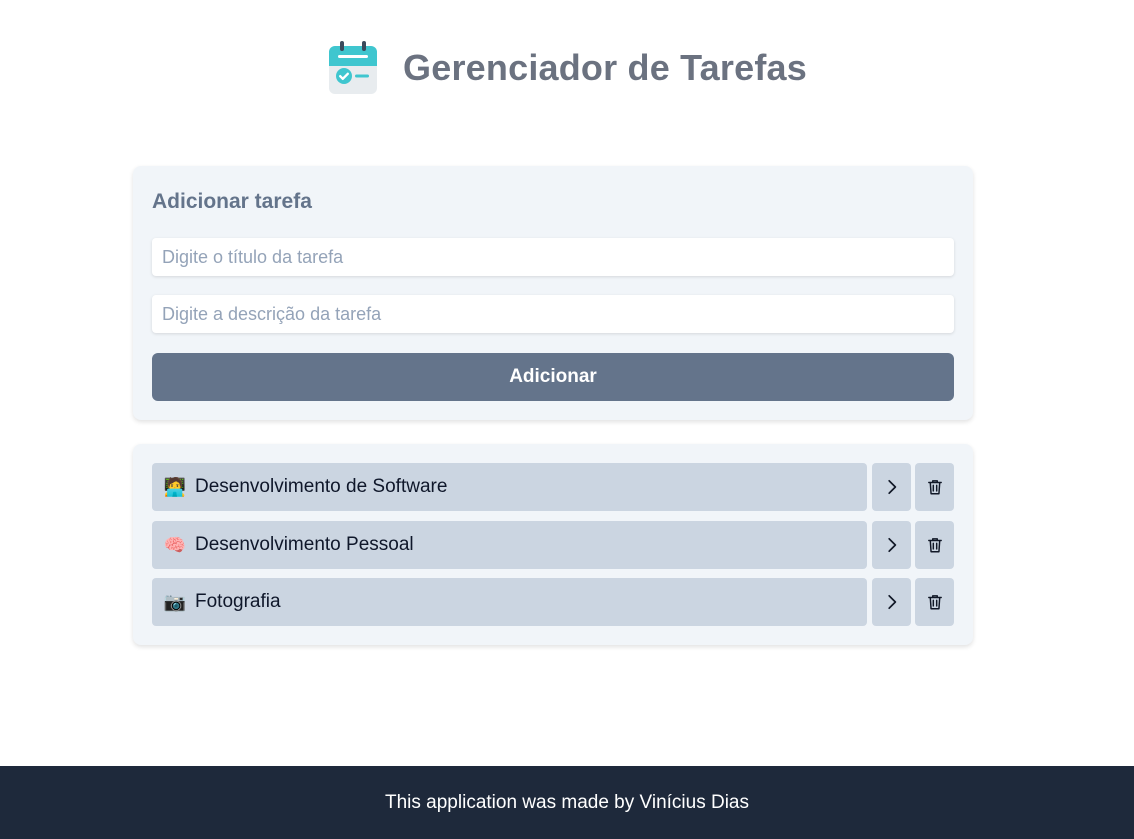 The width and height of the screenshot is (1134, 839). Describe the element at coordinates (175, 486) in the screenshot. I see `technologist-emoji-icon: 🧑‍💻` at that location.